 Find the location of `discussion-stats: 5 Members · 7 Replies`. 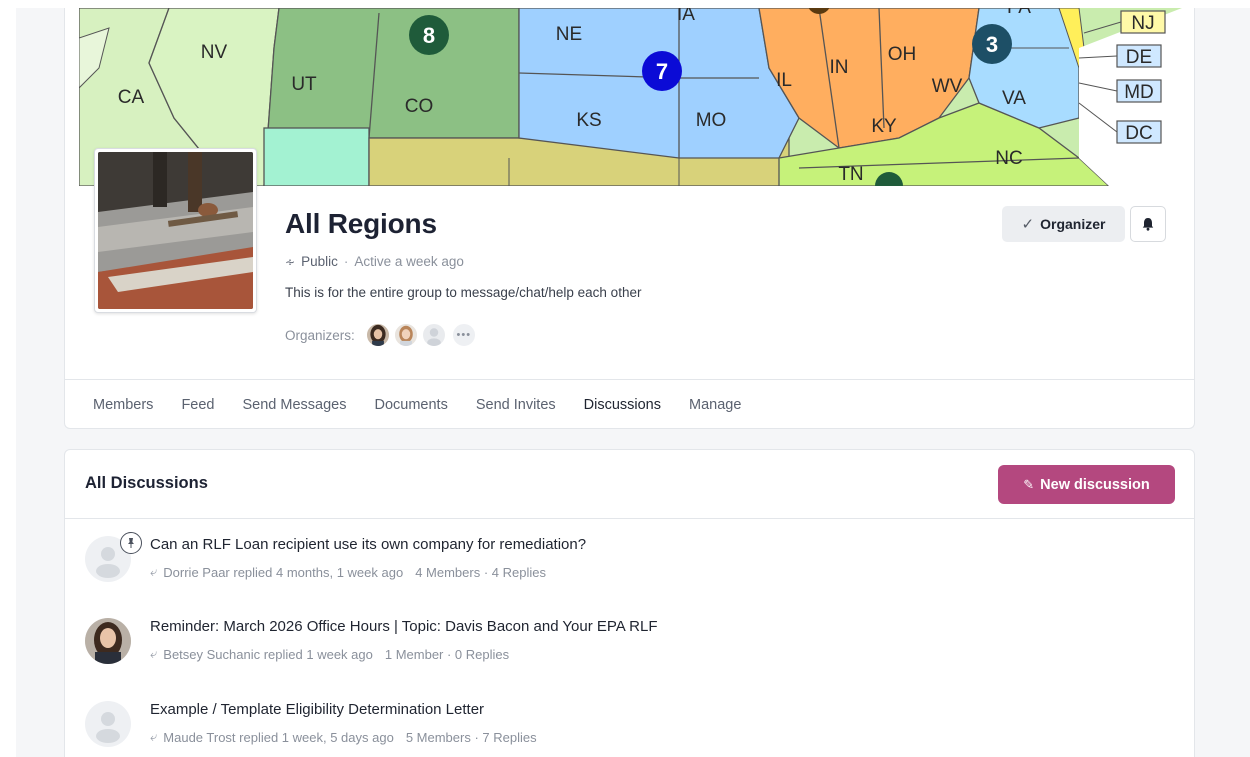

discussion-stats: 5 Members · 7 Replies is located at coordinates (471, 737).